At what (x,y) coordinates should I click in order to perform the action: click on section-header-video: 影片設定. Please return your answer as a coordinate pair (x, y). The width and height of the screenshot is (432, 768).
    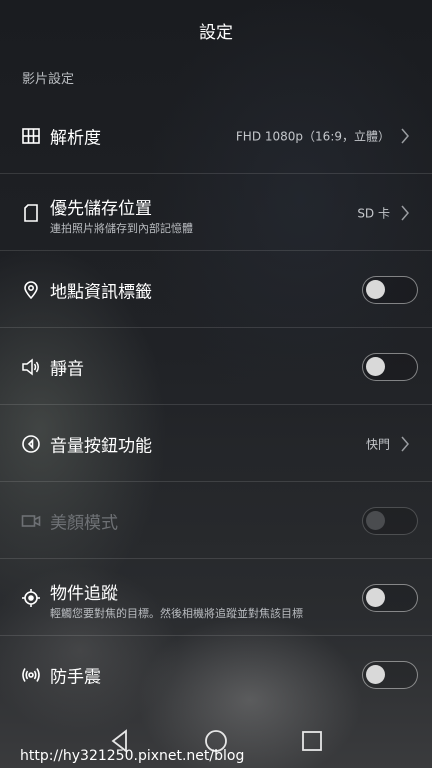
    Looking at the image, I should click on (48, 79).